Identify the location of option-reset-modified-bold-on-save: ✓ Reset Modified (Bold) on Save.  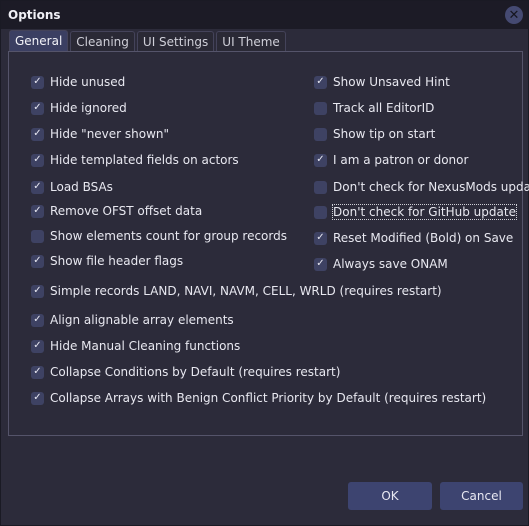
(413, 238).